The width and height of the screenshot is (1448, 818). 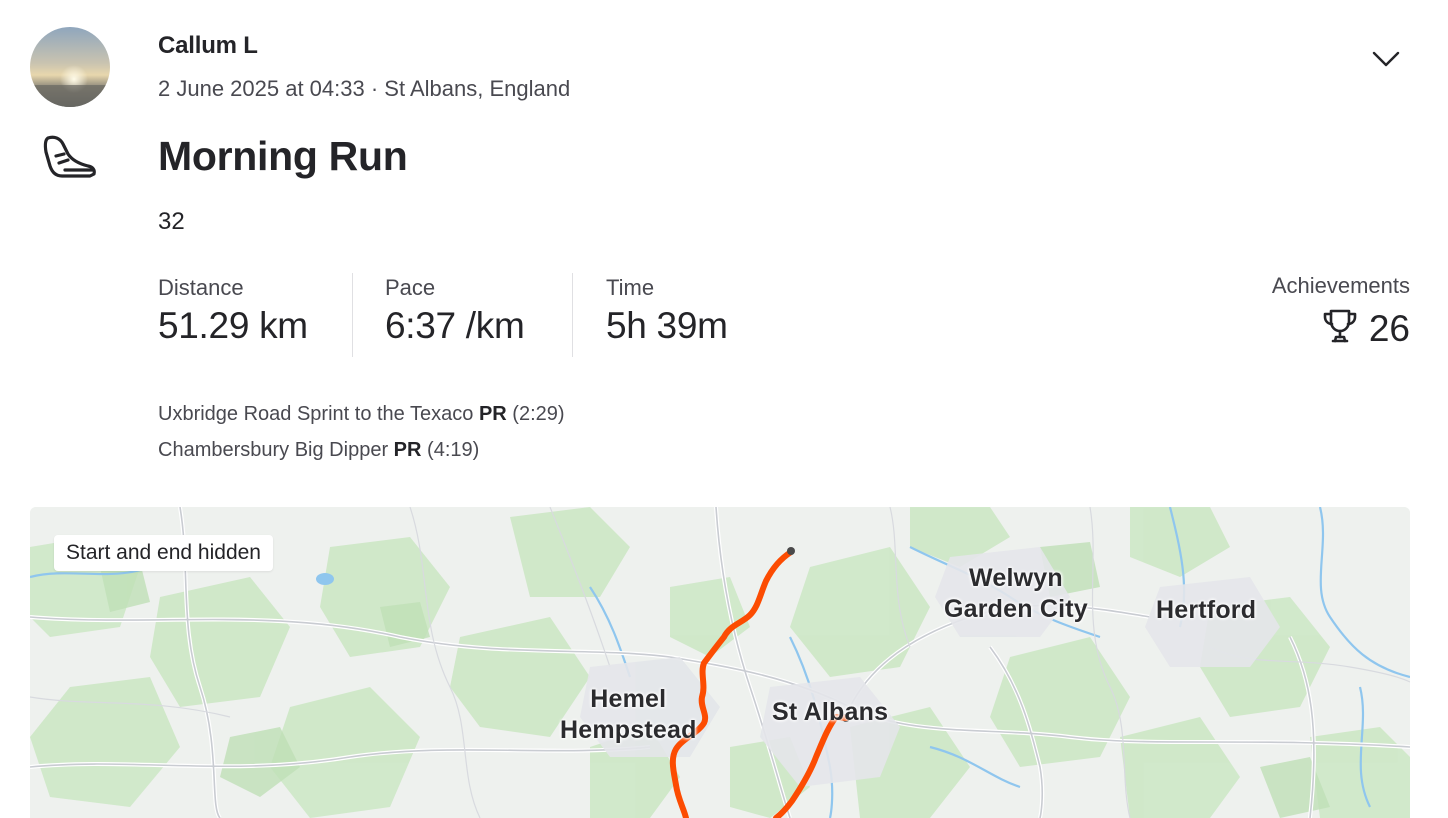 I want to click on place-label-hertford: Hertford, so click(x=1206, y=610).